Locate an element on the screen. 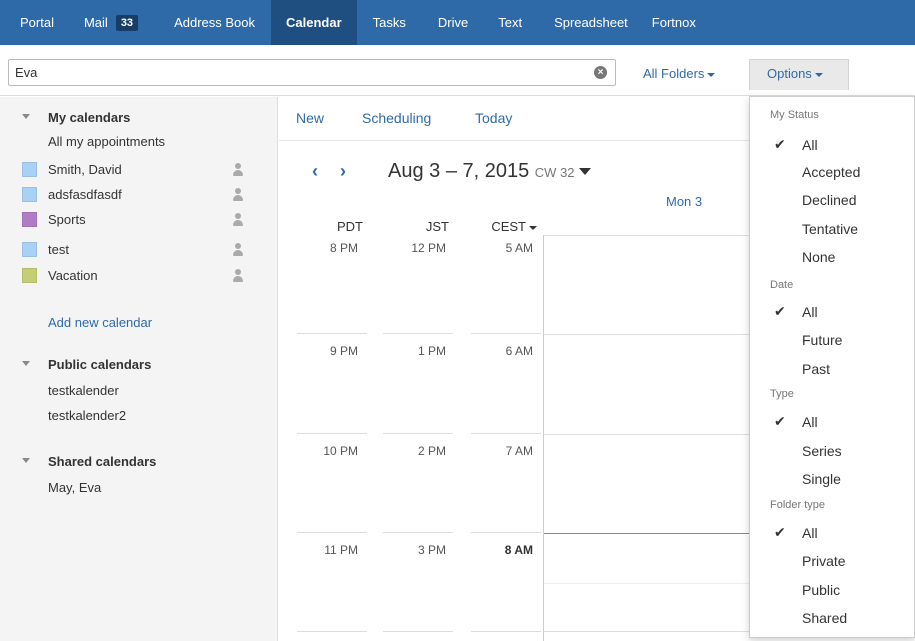  public-calendar-item: testkalender2 is located at coordinates (87, 415).